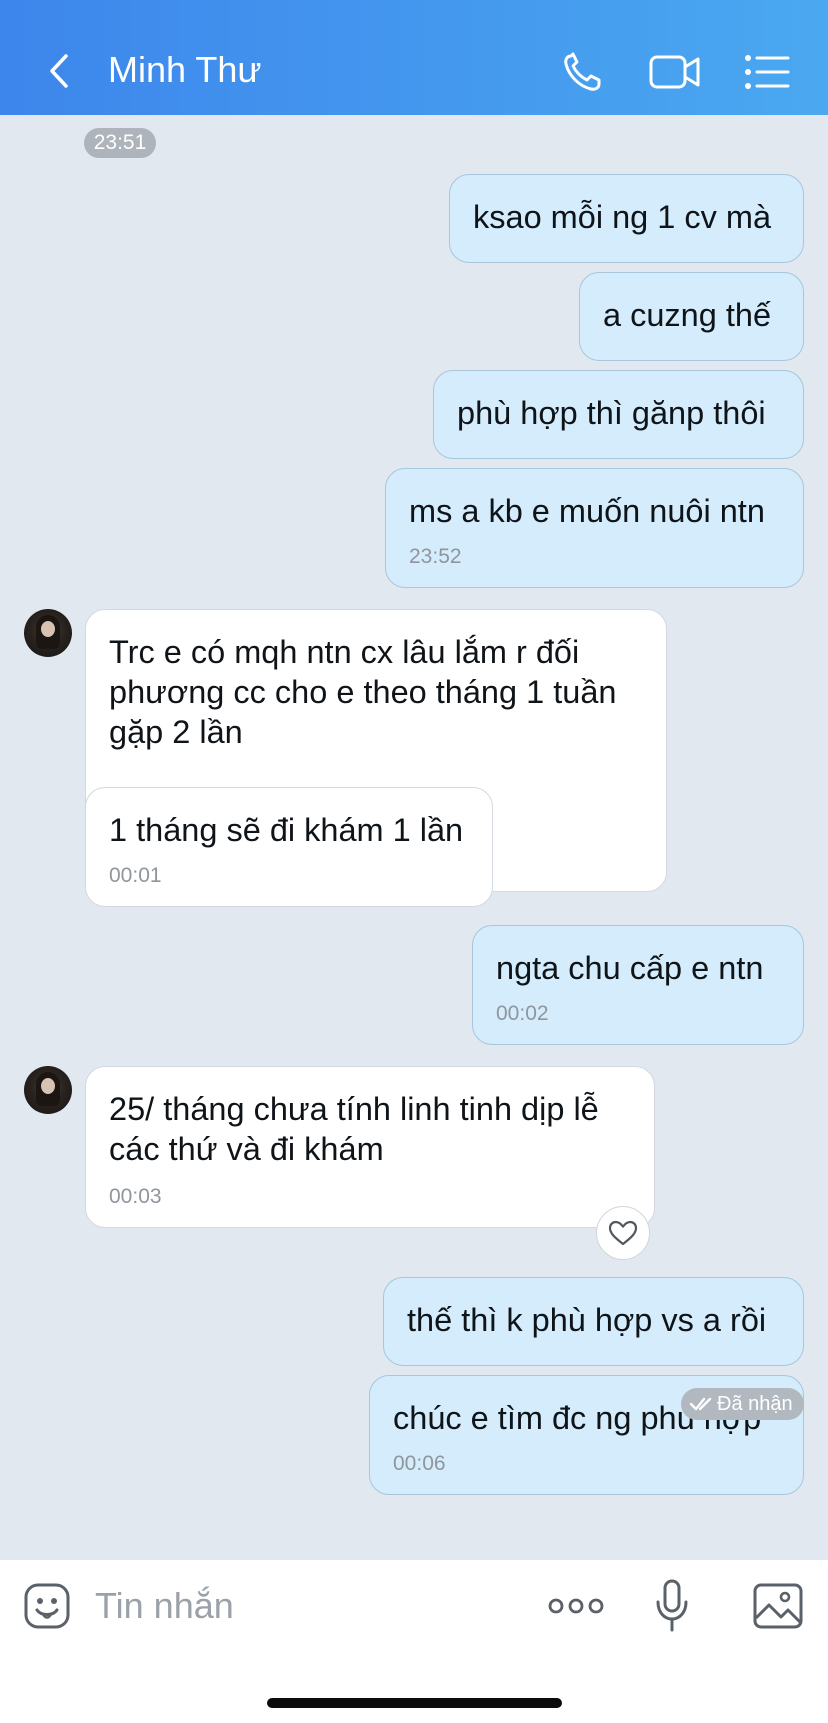  What do you see at coordinates (286, 830) in the screenshot?
I see `message-text: 1 tháng sẽ đi khám 1 lần` at bounding box center [286, 830].